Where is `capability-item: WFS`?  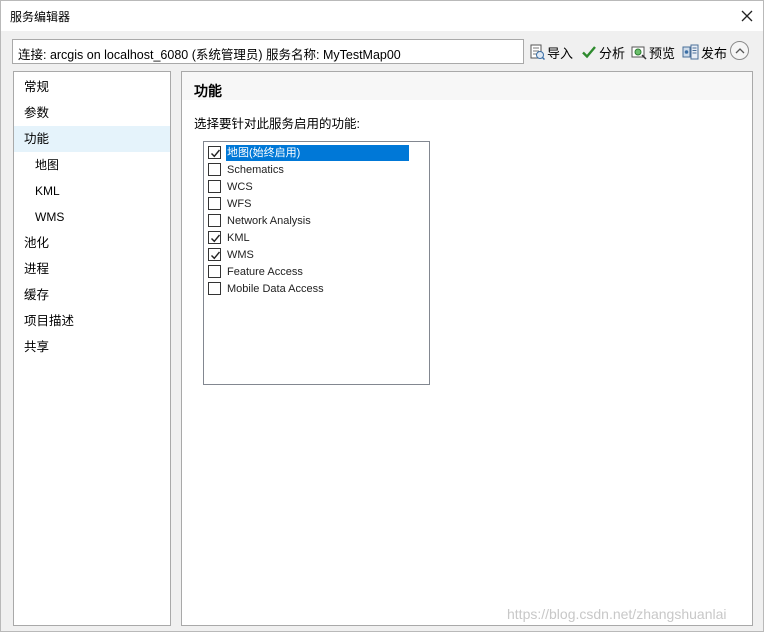
capability-item: WFS is located at coordinates (313, 203).